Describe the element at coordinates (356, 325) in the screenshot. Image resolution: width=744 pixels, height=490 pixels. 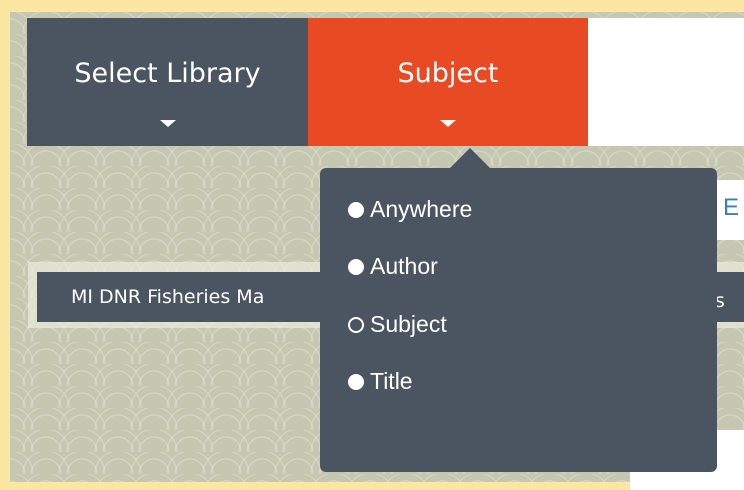
I see `radio-selected-icon` at that location.